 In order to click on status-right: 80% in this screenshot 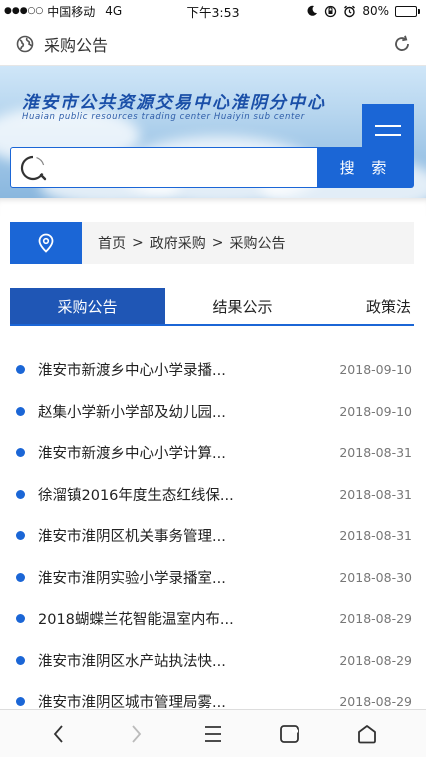, I will do `click(363, 11)`.